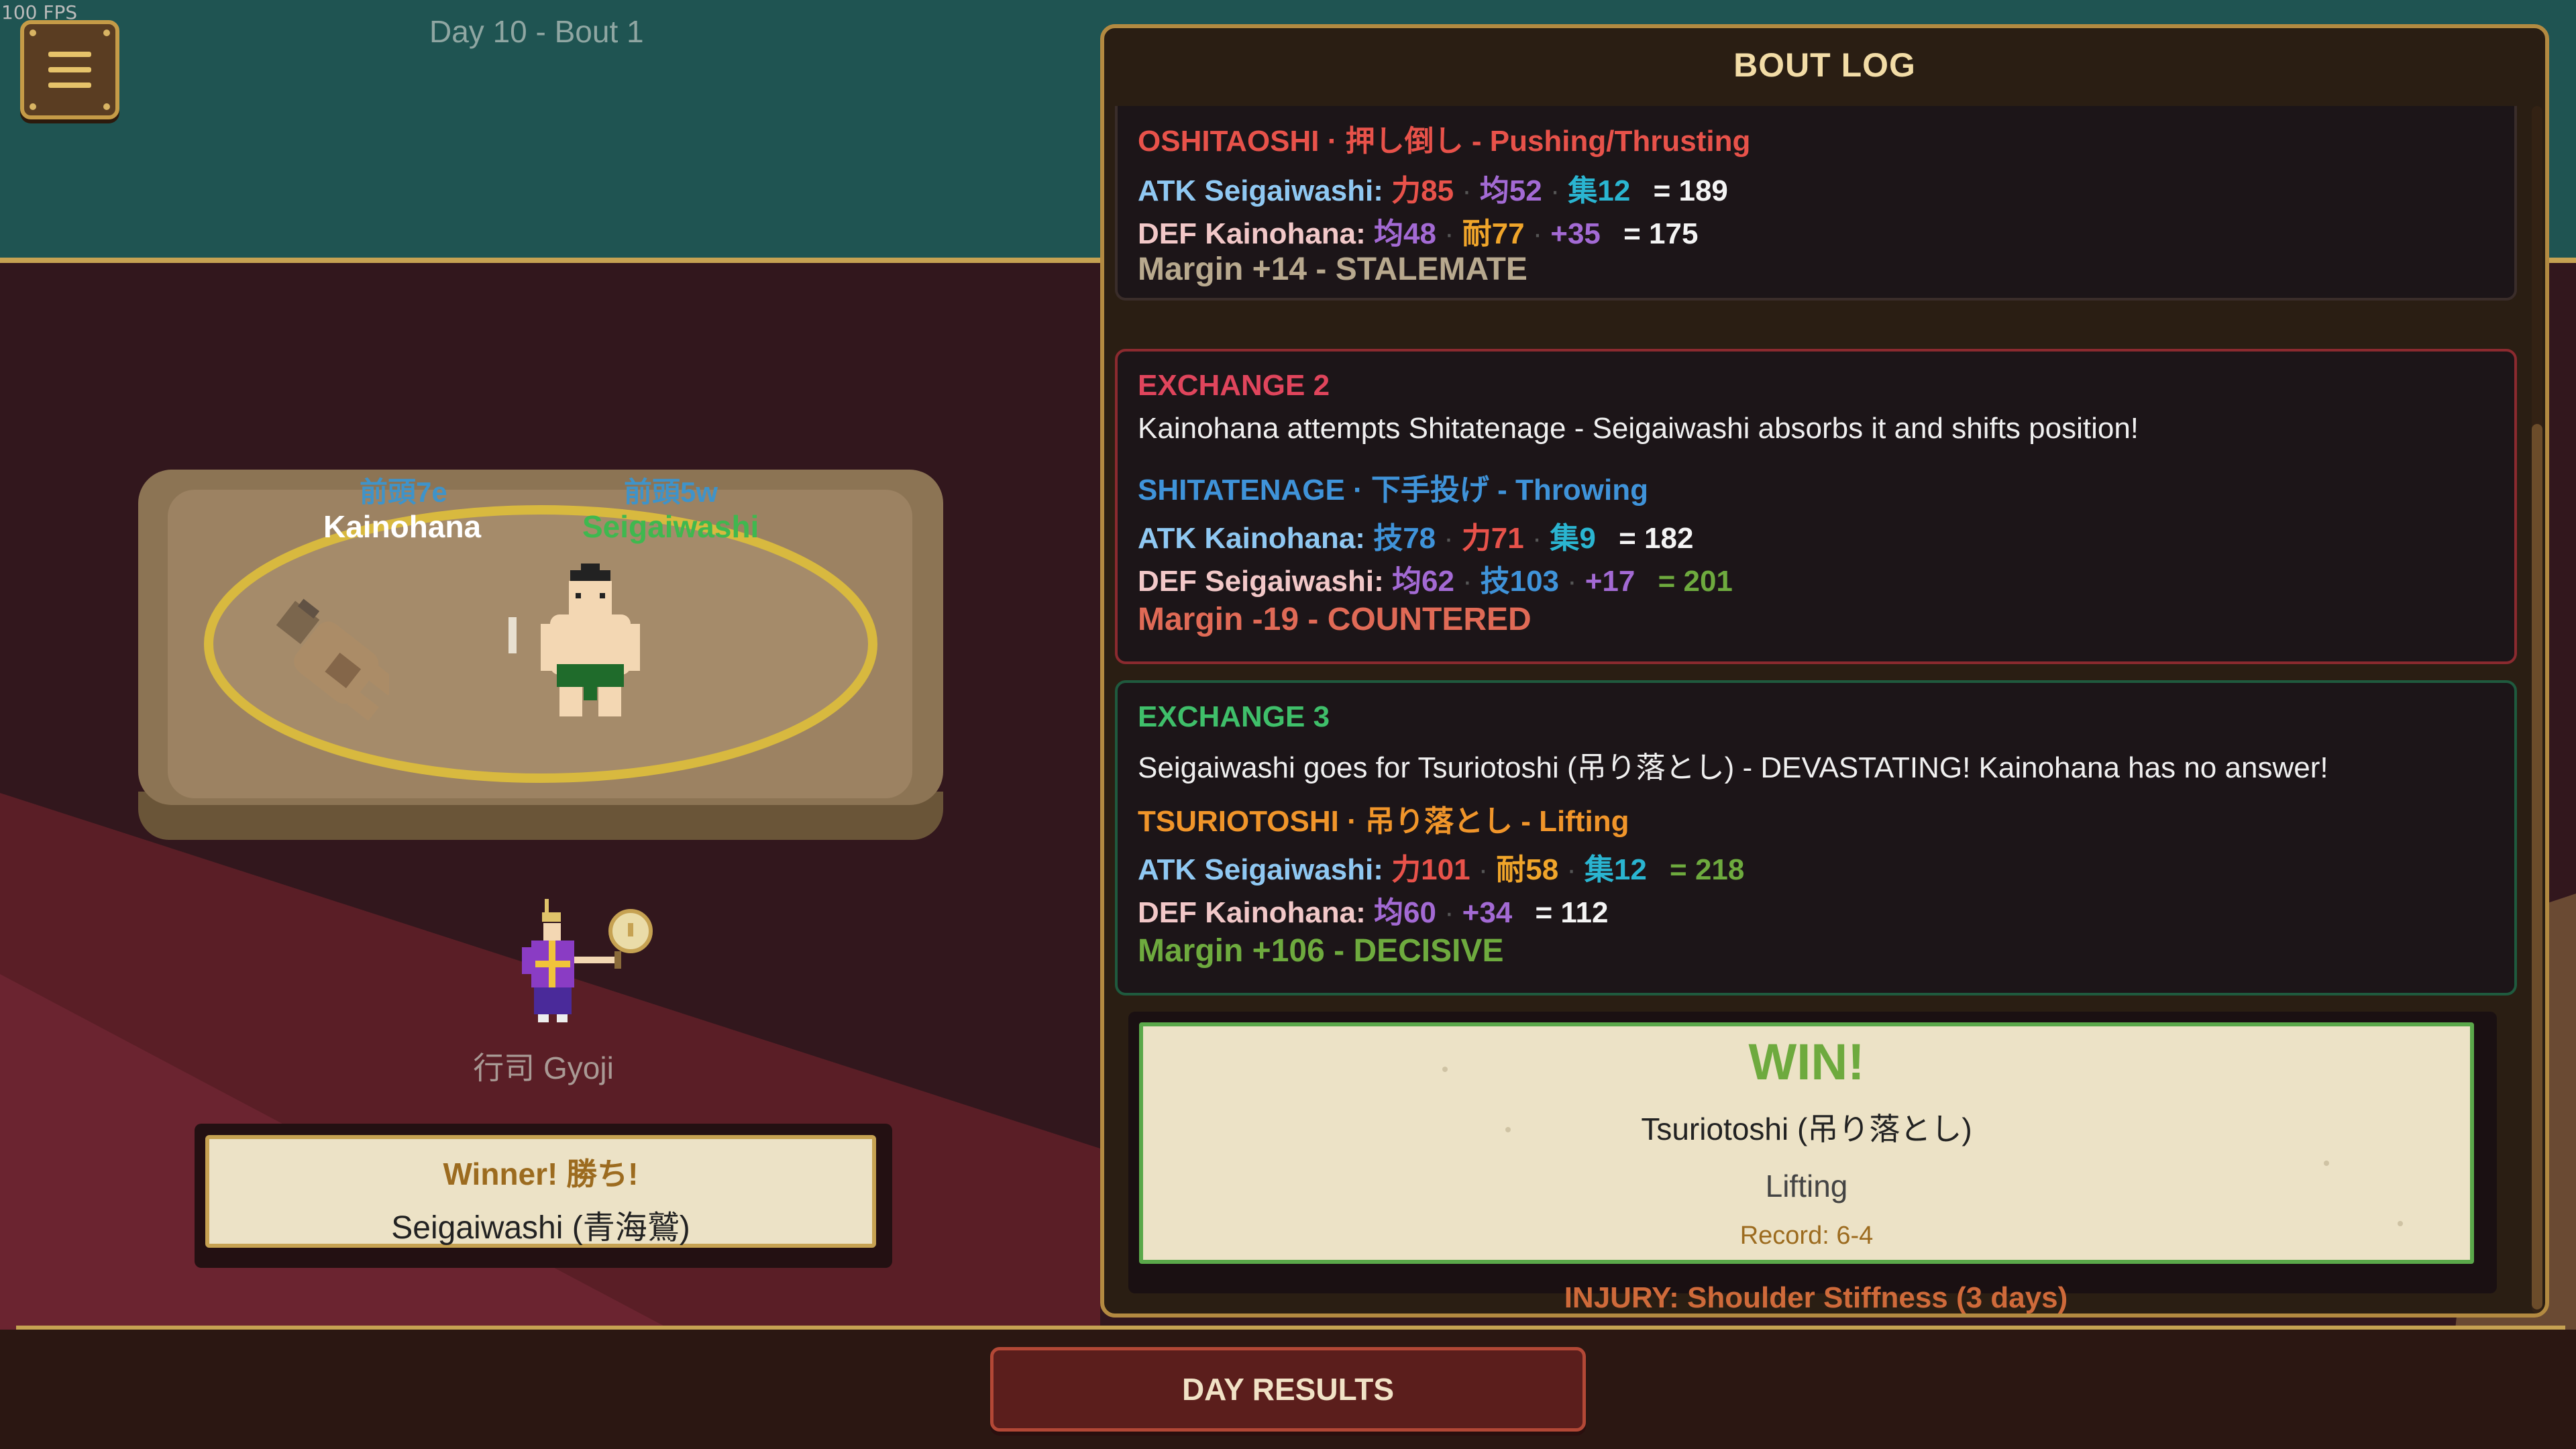 Image resolution: width=2576 pixels, height=1449 pixels. I want to click on result-technique-type: Lifting, so click(1806, 1186).